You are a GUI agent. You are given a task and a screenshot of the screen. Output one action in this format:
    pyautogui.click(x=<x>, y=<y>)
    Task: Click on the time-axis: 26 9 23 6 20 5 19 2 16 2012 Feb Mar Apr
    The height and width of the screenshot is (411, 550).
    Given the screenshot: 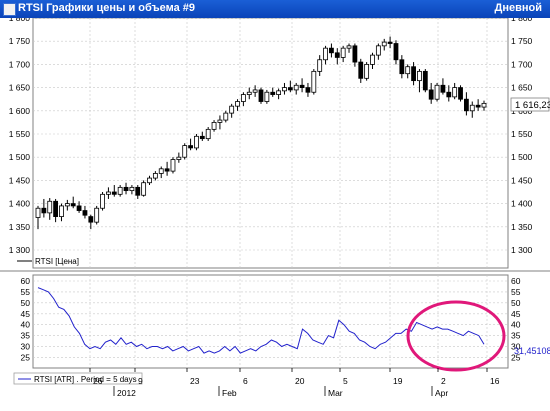 What is the action you would take?
    pyautogui.click(x=294, y=383)
    